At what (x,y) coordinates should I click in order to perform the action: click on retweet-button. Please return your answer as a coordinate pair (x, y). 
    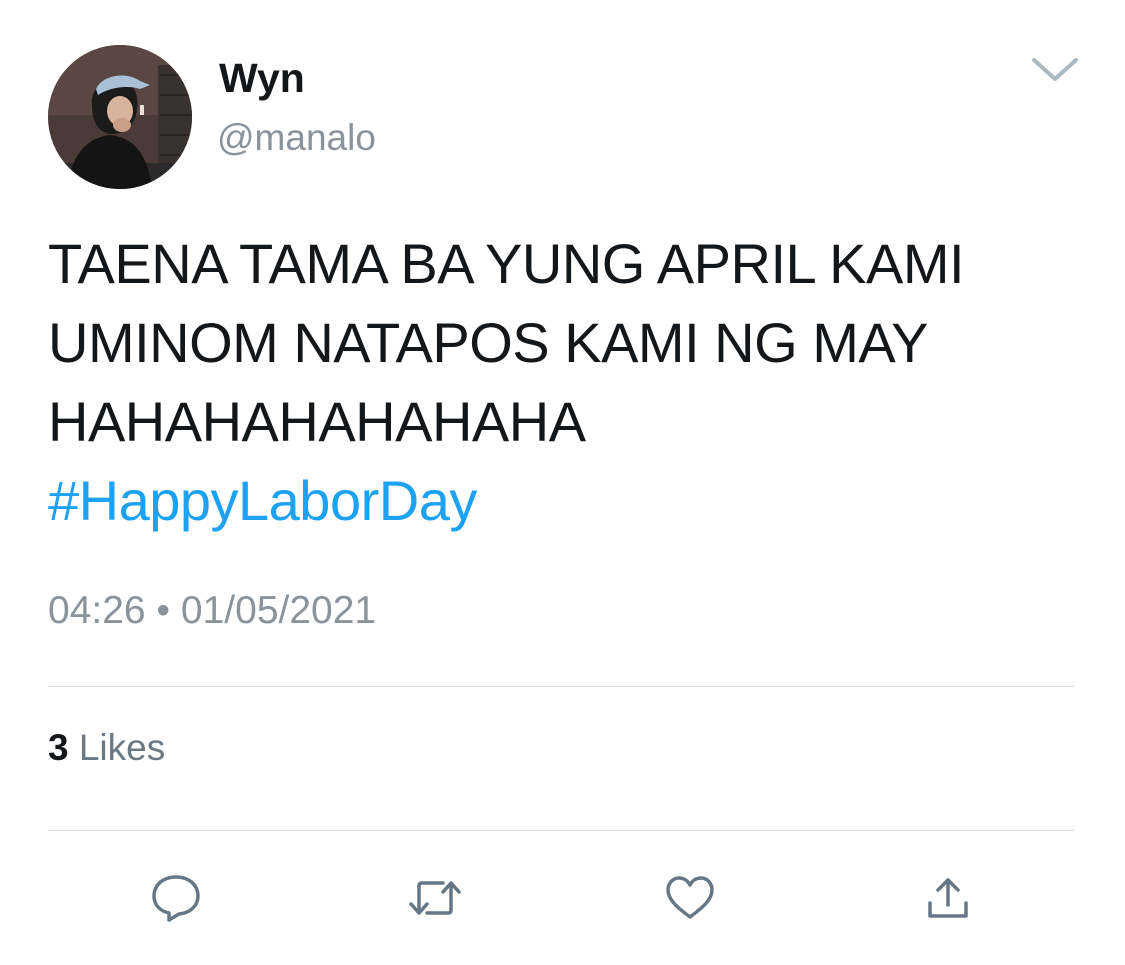
    Looking at the image, I should click on (435, 898).